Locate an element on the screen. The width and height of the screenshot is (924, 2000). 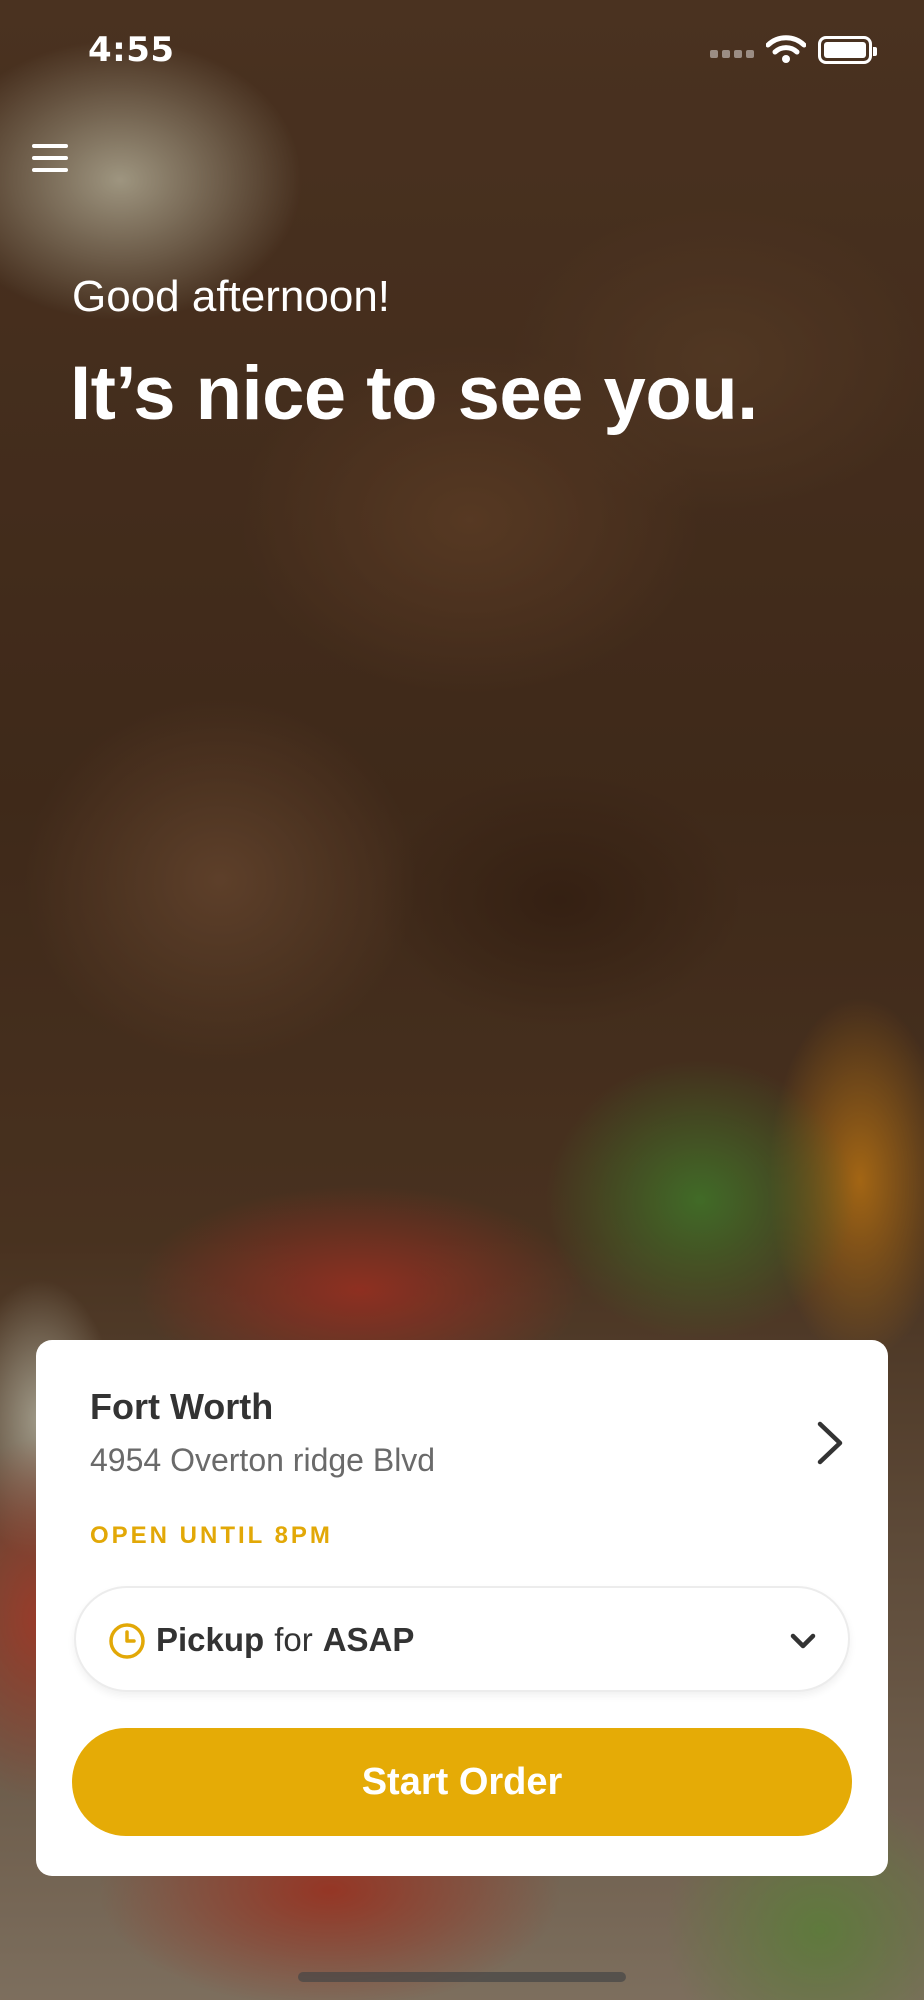
store-name: Fort Worth is located at coordinates (182, 1406).